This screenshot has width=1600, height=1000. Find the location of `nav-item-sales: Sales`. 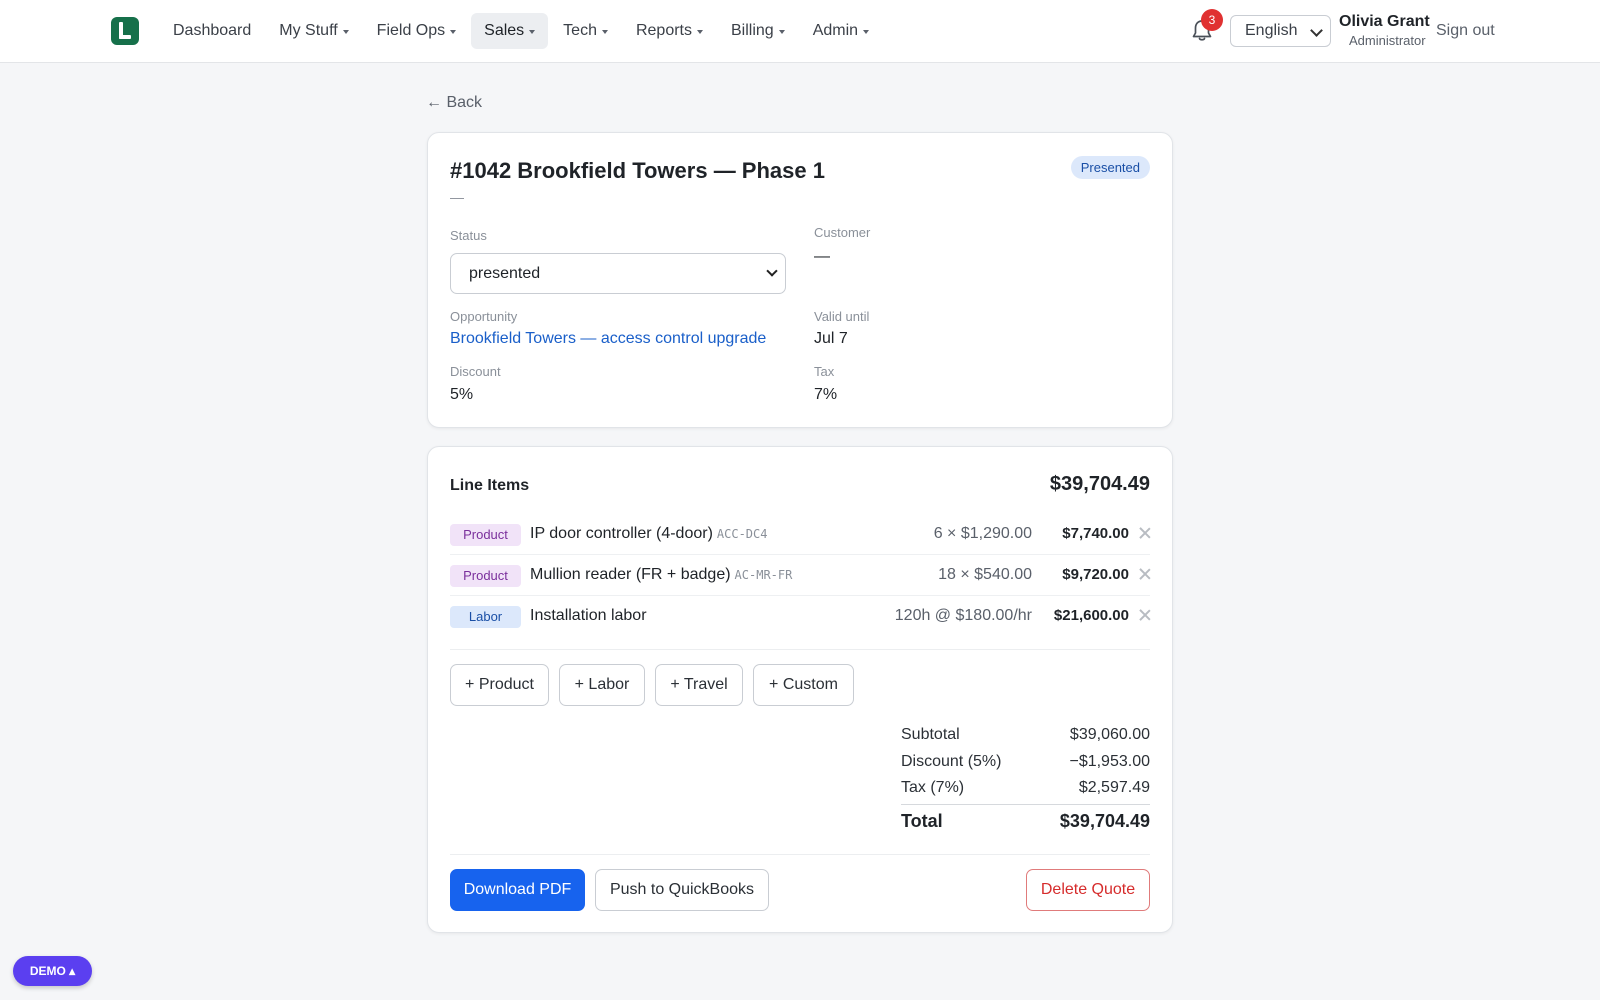

nav-item-sales: Sales is located at coordinates (510, 31).